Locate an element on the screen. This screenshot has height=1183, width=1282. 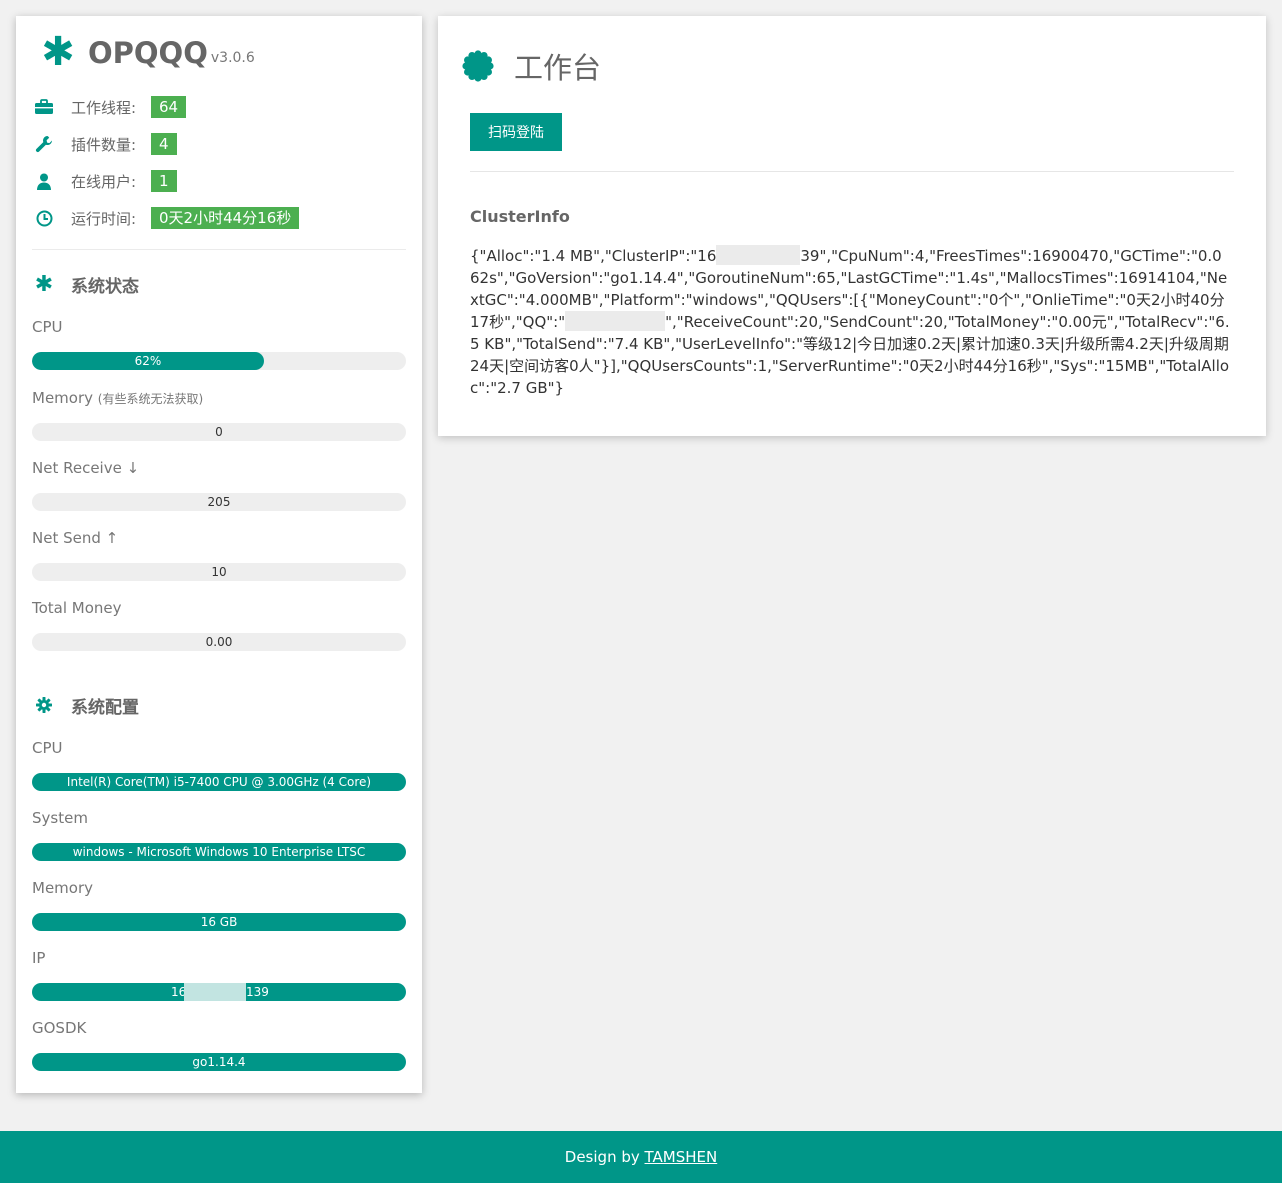
footer-author-link: TAMSHEN is located at coordinates (681, 1157).